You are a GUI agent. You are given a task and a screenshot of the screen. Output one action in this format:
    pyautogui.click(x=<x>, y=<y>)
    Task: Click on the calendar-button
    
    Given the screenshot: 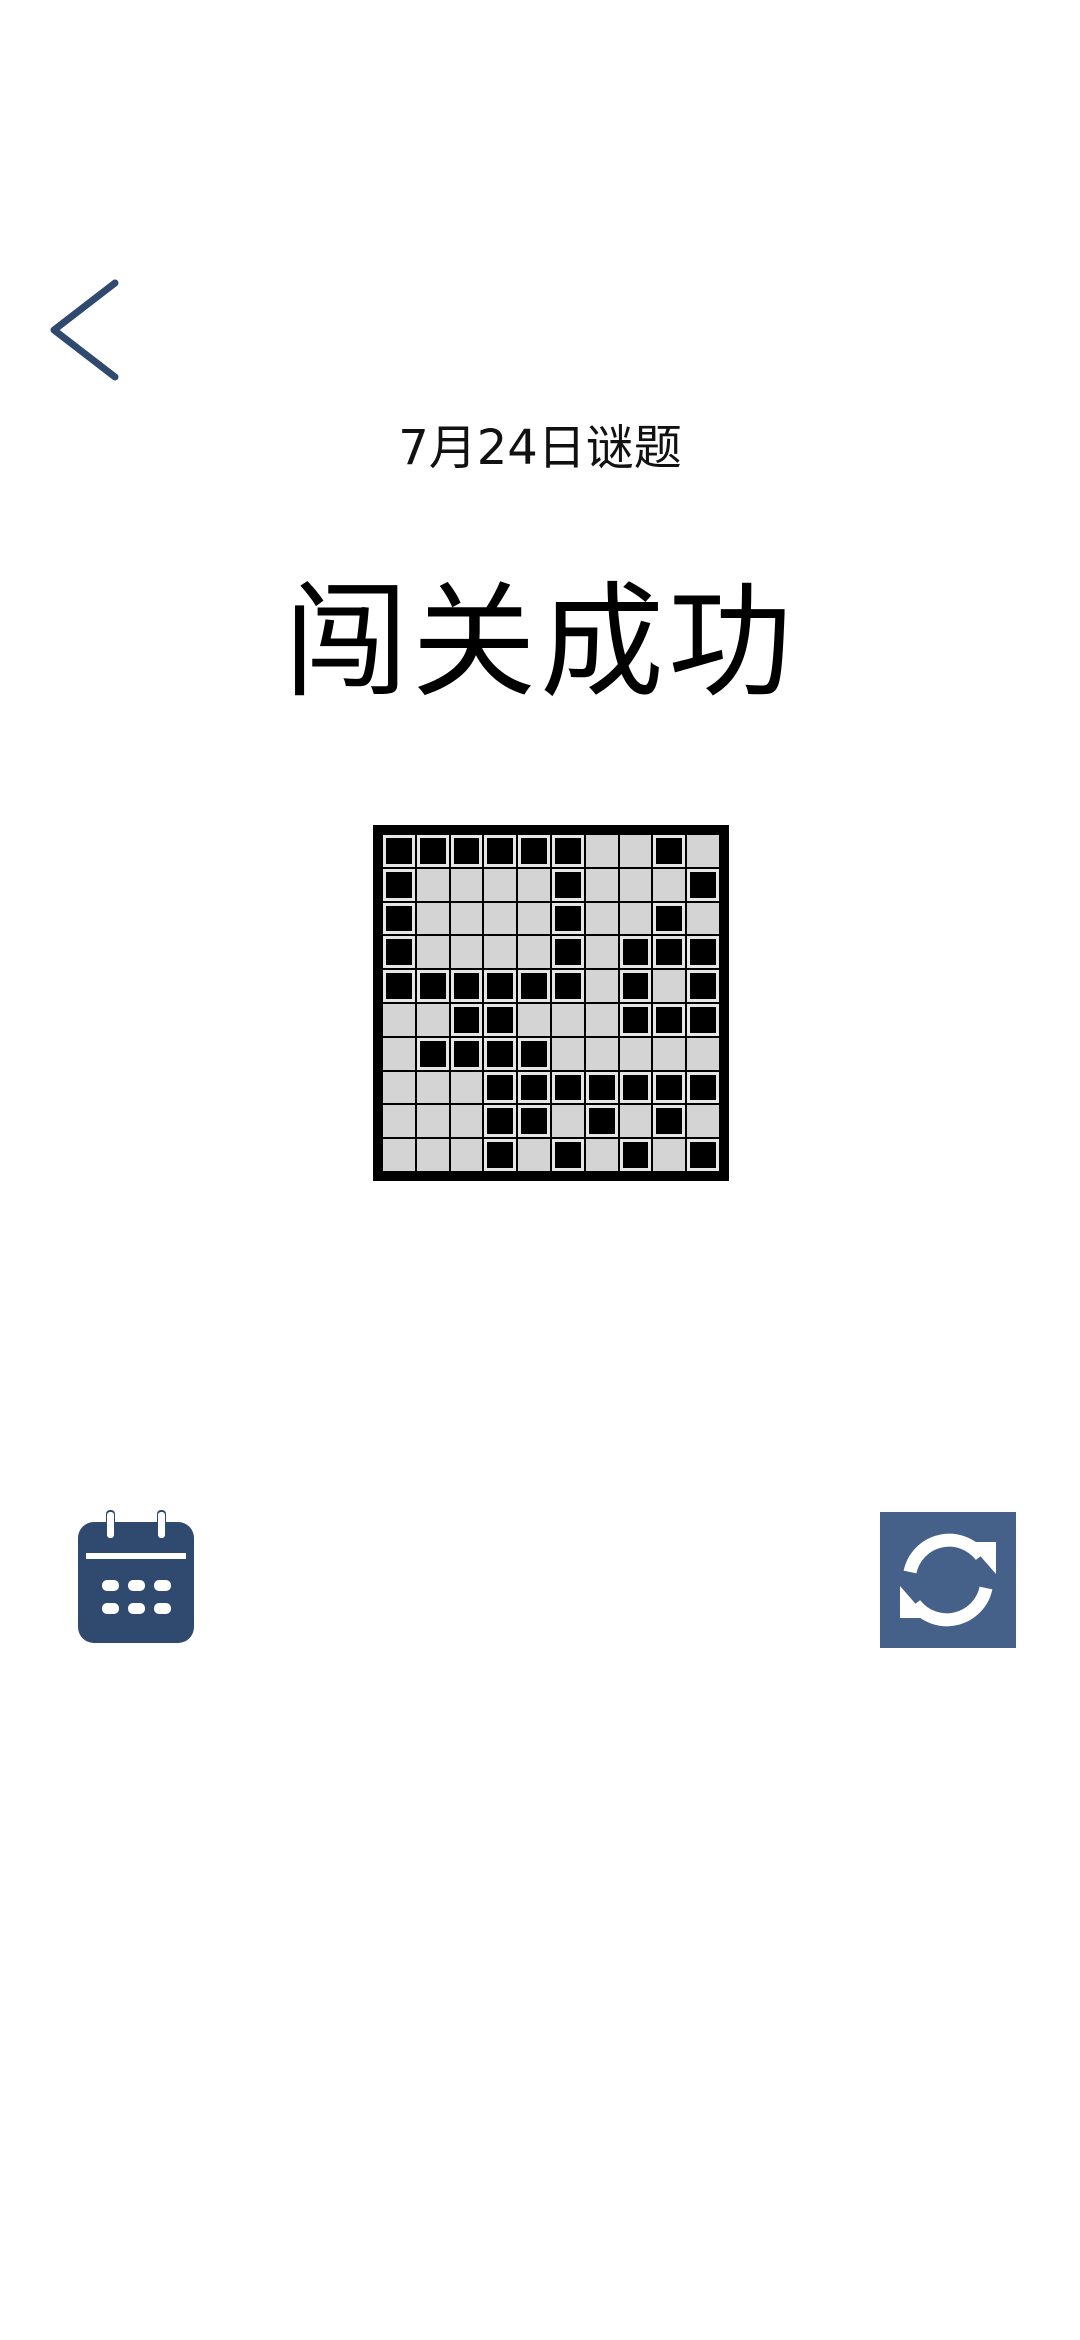 What is the action you would take?
    pyautogui.click(x=136, y=1576)
    